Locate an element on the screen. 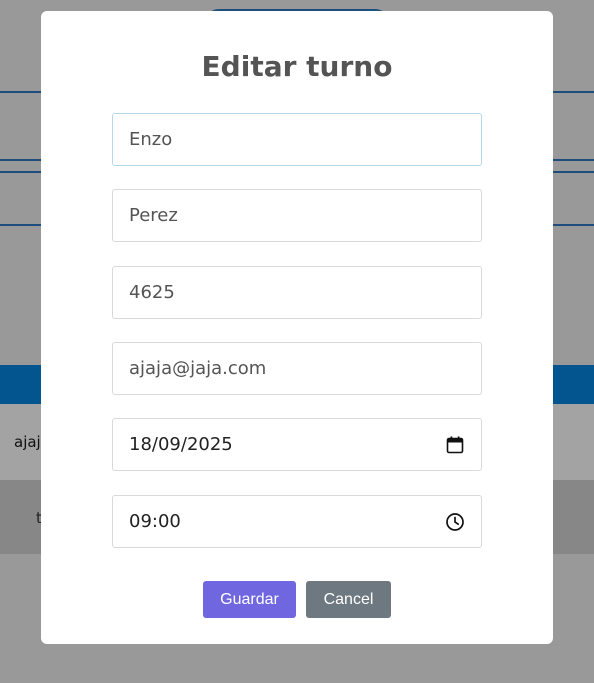 This screenshot has height=683, width=594. date-value: 18/09/2025 is located at coordinates (181, 444).